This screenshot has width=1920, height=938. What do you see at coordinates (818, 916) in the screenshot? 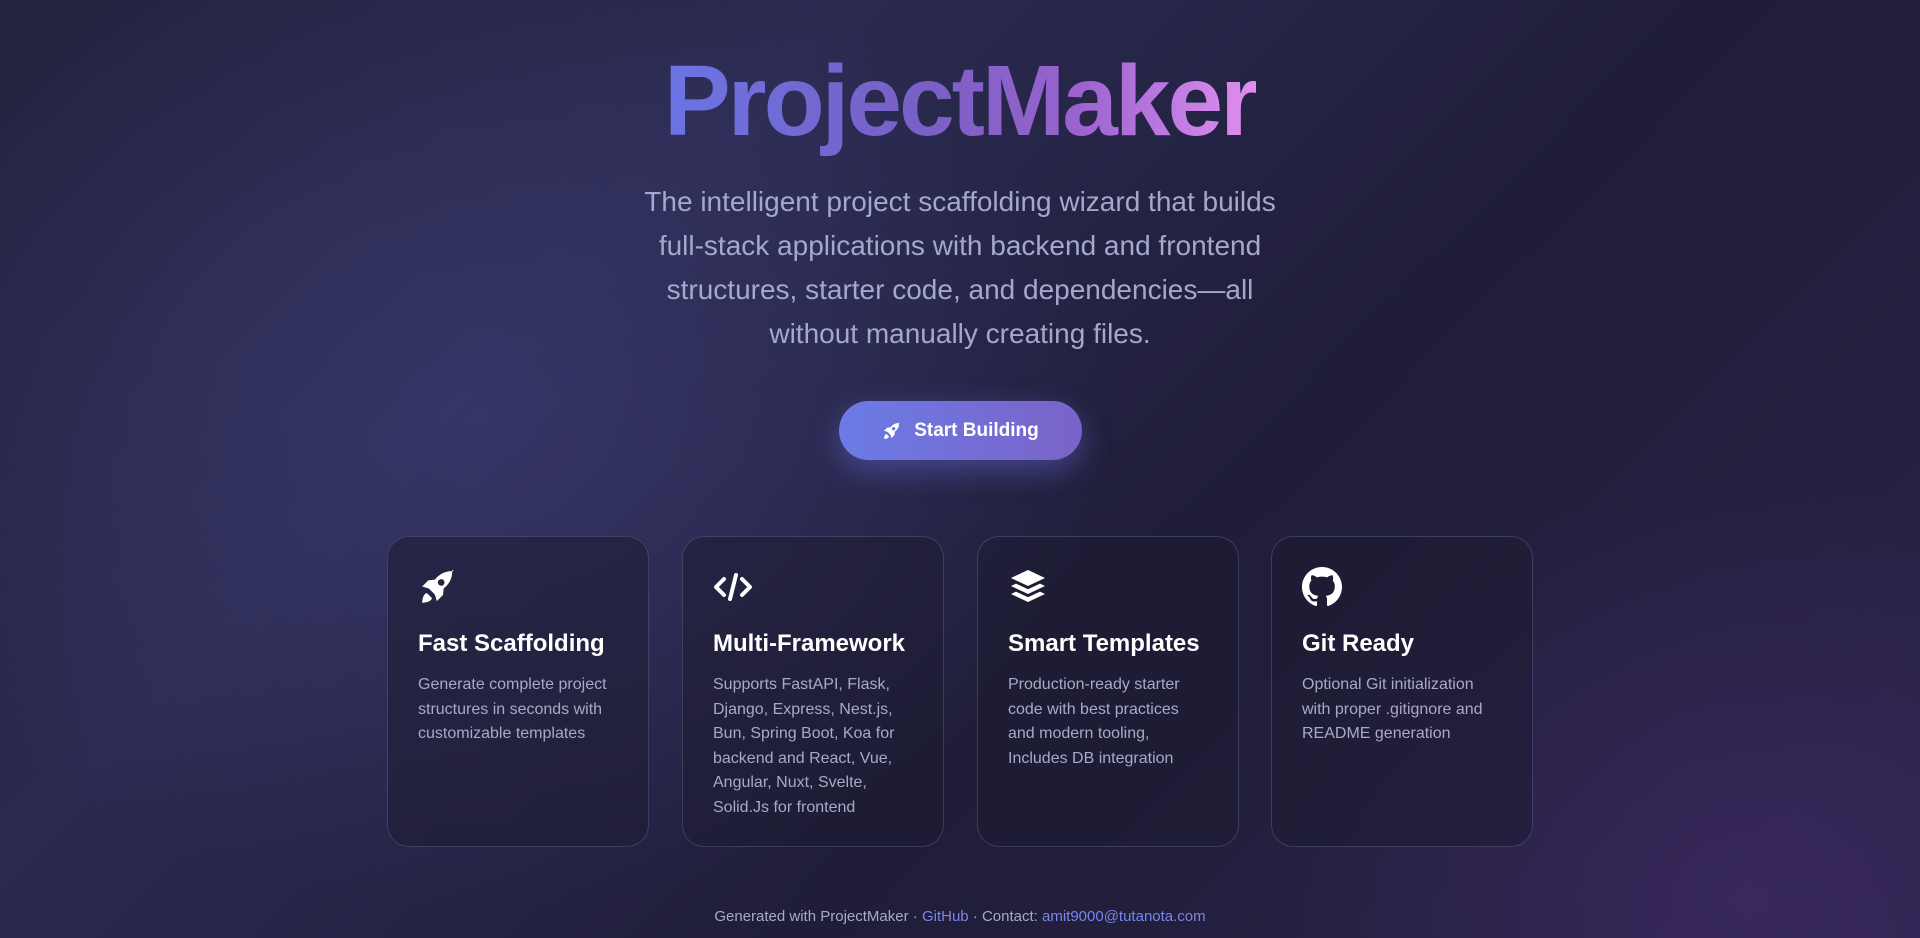
I see `footer-prefix: Generated with ProjectMaker ·` at bounding box center [818, 916].